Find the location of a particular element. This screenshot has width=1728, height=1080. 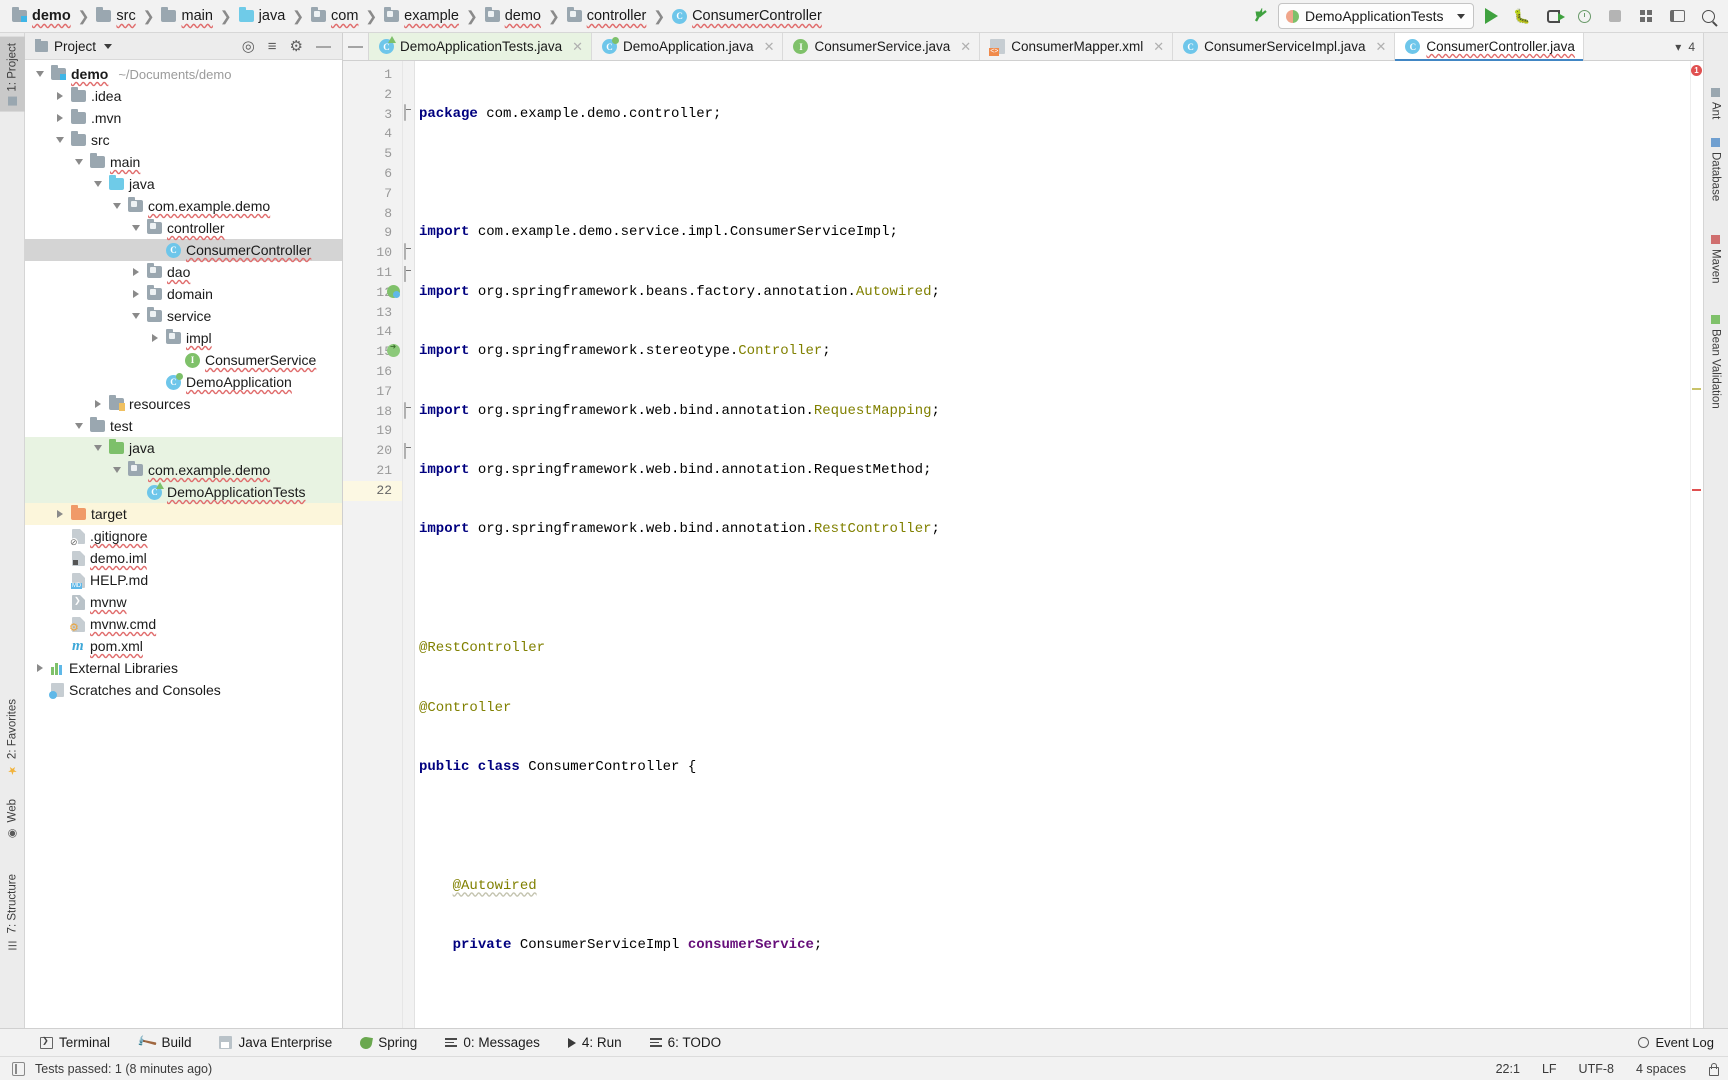

line-separator: LF is located at coordinates (1549, 1069).